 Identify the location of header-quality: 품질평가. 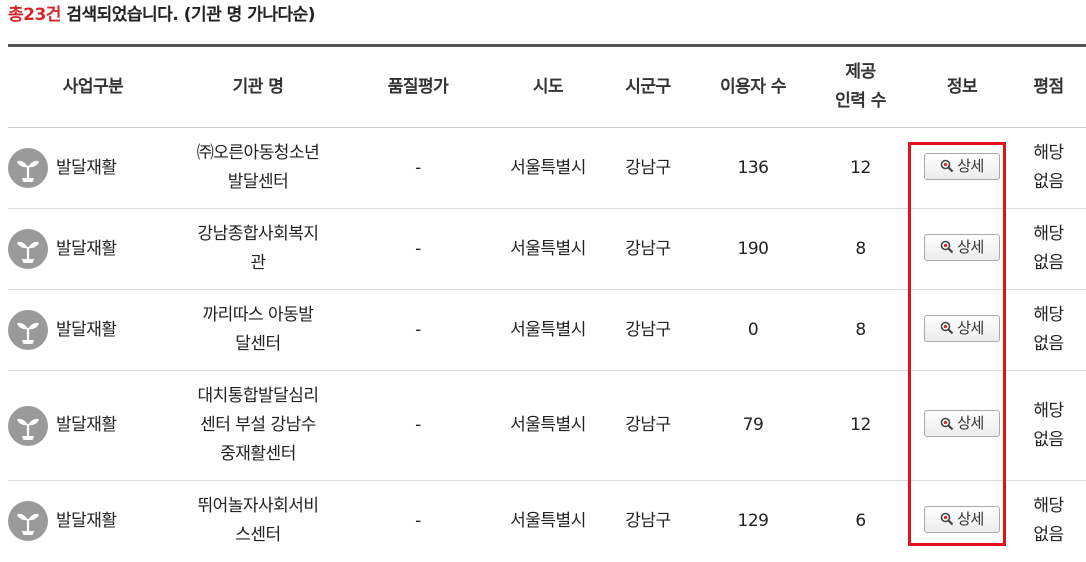
(418, 87).